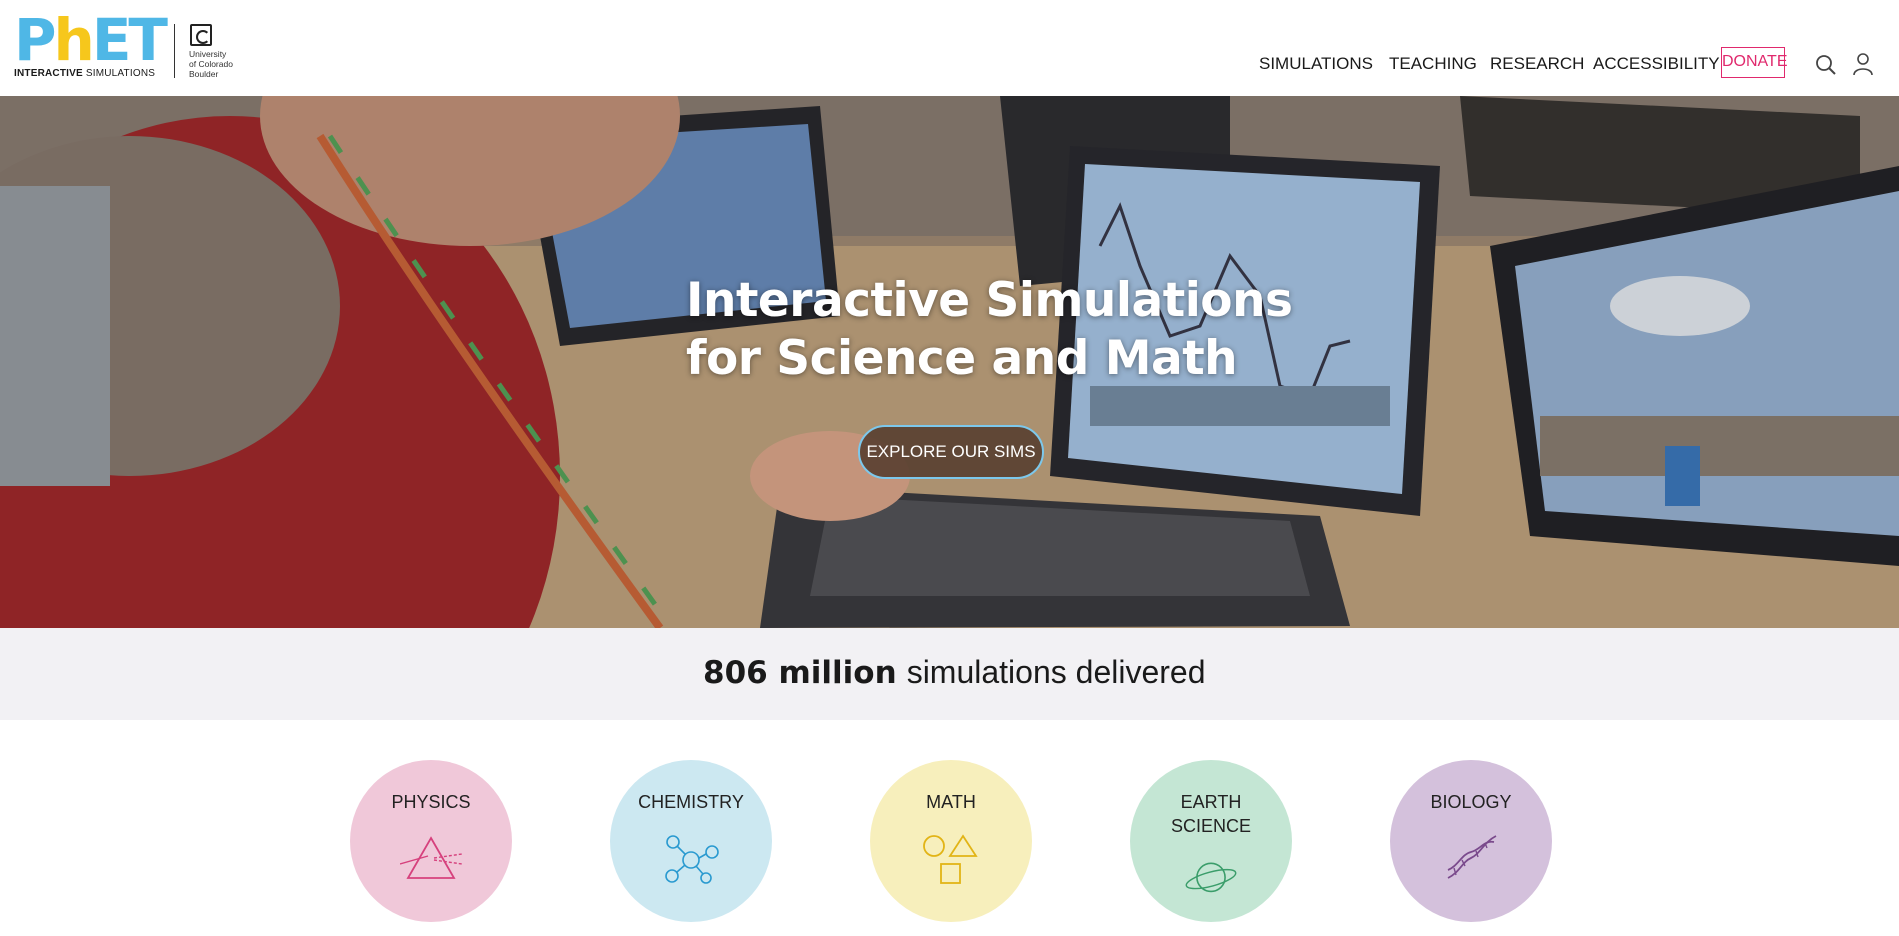 The width and height of the screenshot is (1899, 936). Describe the element at coordinates (1826, 65) in the screenshot. I see `search-icon` at that location.